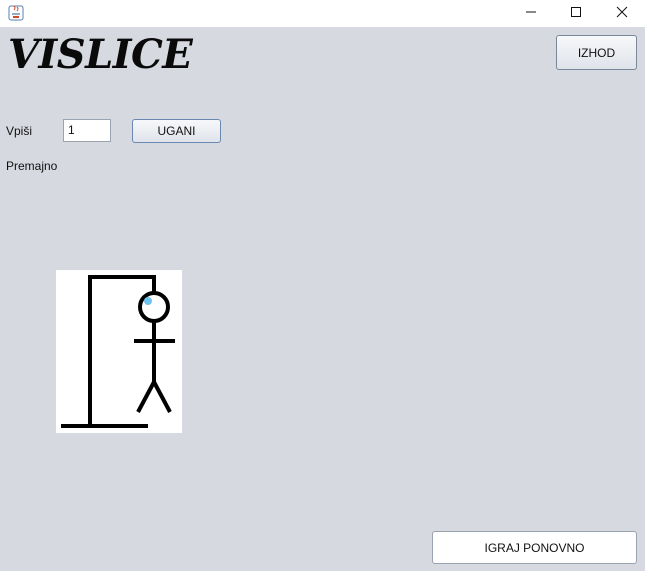  What do you see at coordinates (176, 131) in the screenshot?
I see `guess-button: UGANI` at bounding box center [176, 131].